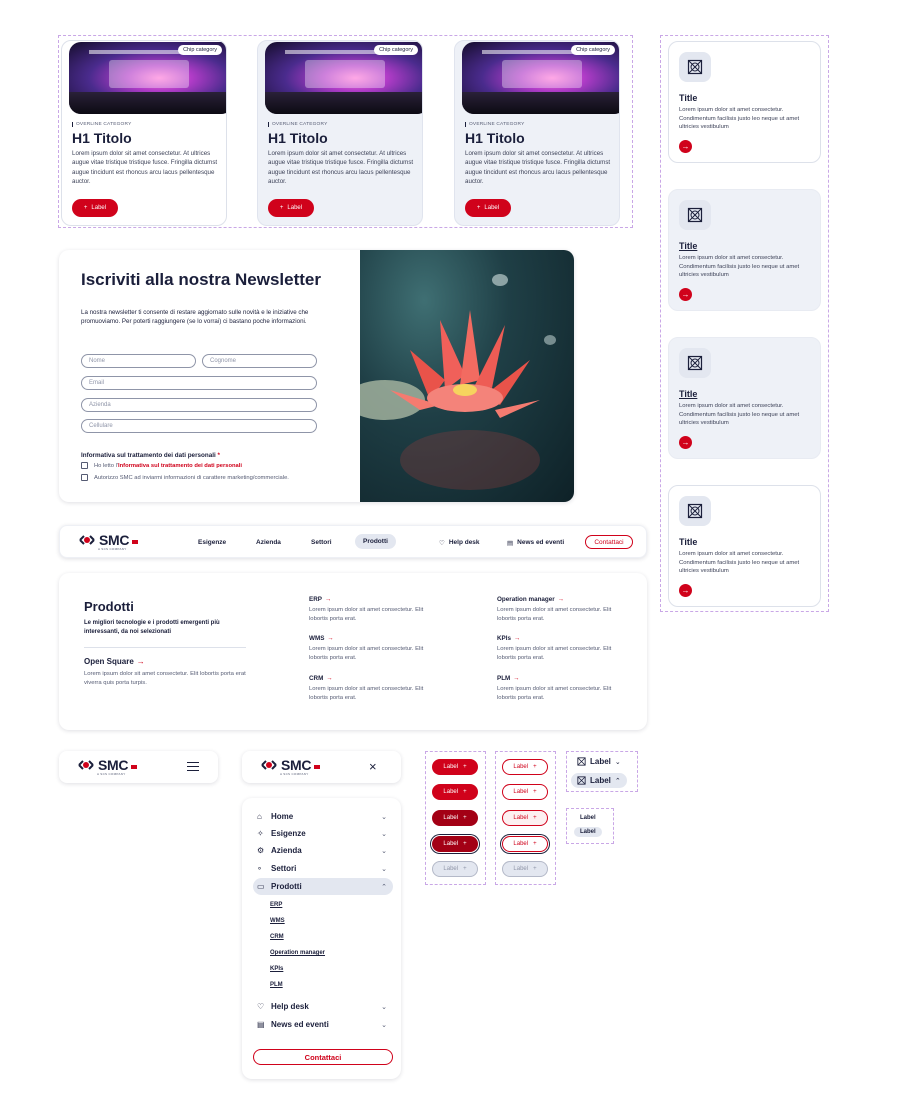 The width and height of the screenshot is (900, 1113). What do you see at coordinates (323, 1024) in the screenshot?
I see `mobile-item-news: ▤ News ed eventi ⌄` at bounding box center [323, 1024].